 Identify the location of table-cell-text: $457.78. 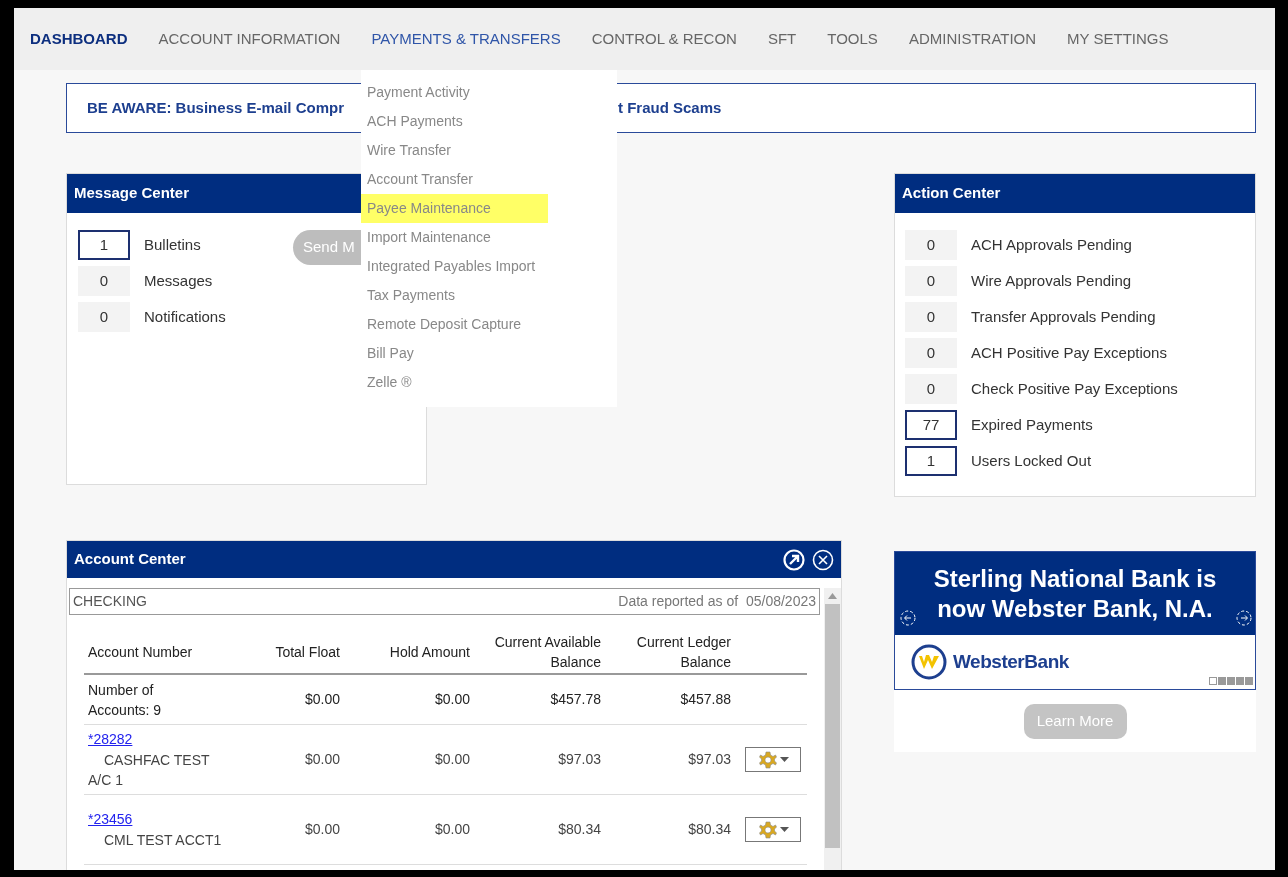
(575, 699).